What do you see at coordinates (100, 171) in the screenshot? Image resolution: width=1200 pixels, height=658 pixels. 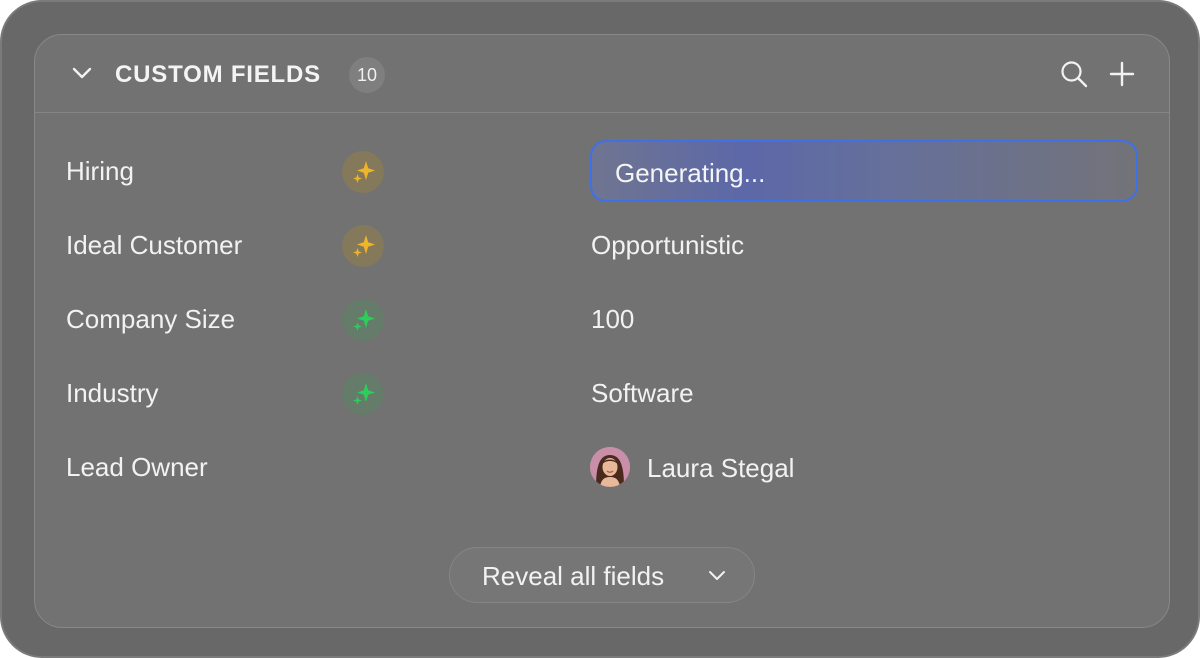 I see `field-label-hiring: Hiring` at bounding box center [100, 171].